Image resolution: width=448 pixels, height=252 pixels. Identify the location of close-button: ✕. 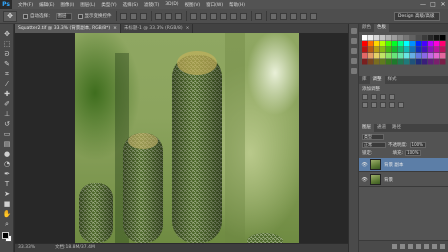
(443, 4).